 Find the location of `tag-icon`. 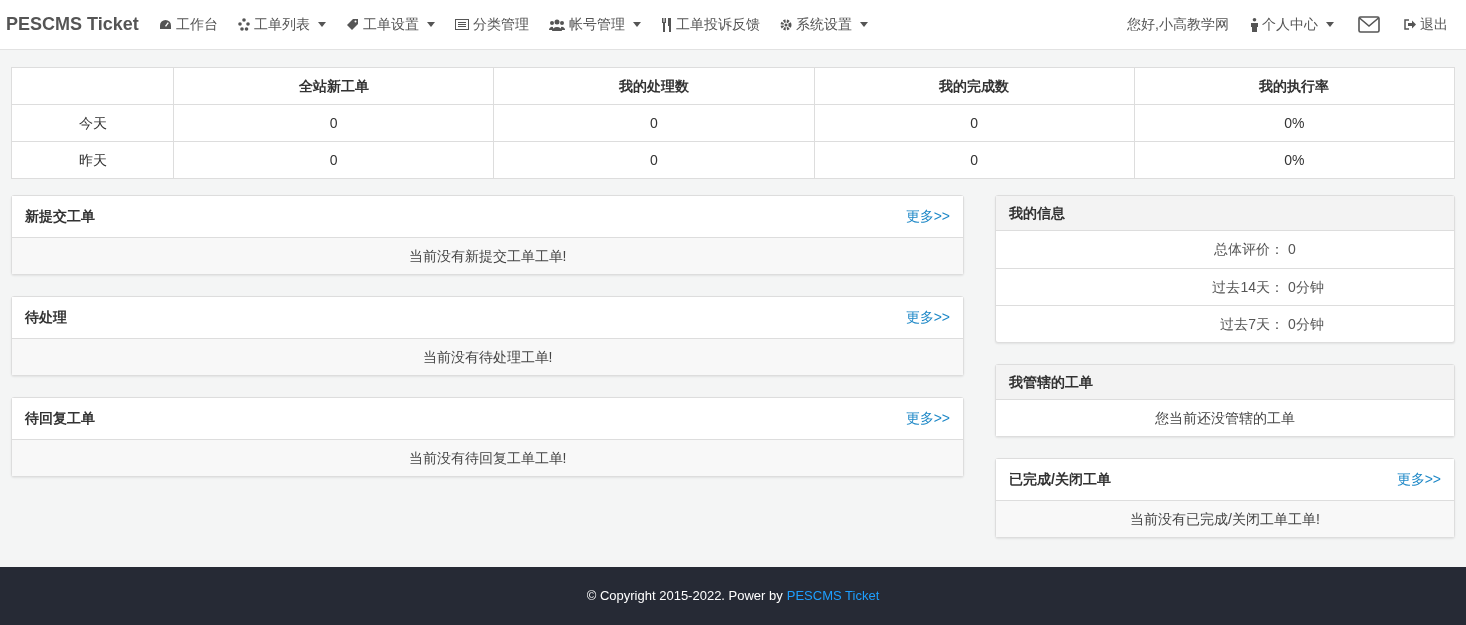

tag-icon is located at coordinates (352, 24).